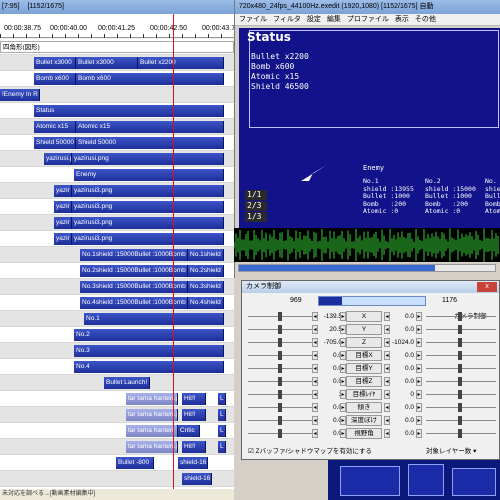  Describe the element at coordinates (149, 335) in the screenshot. I see `timeline-clip: No.2` at that location.